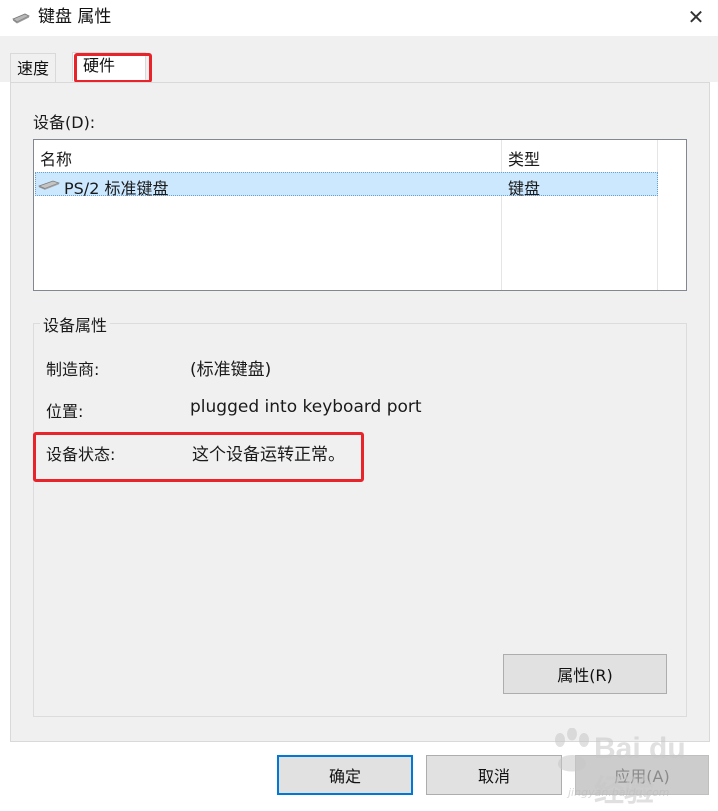 The width and height of the screenshot is (718, 811). I want to click on tab-hardware: 硬件, so click(109, 66).